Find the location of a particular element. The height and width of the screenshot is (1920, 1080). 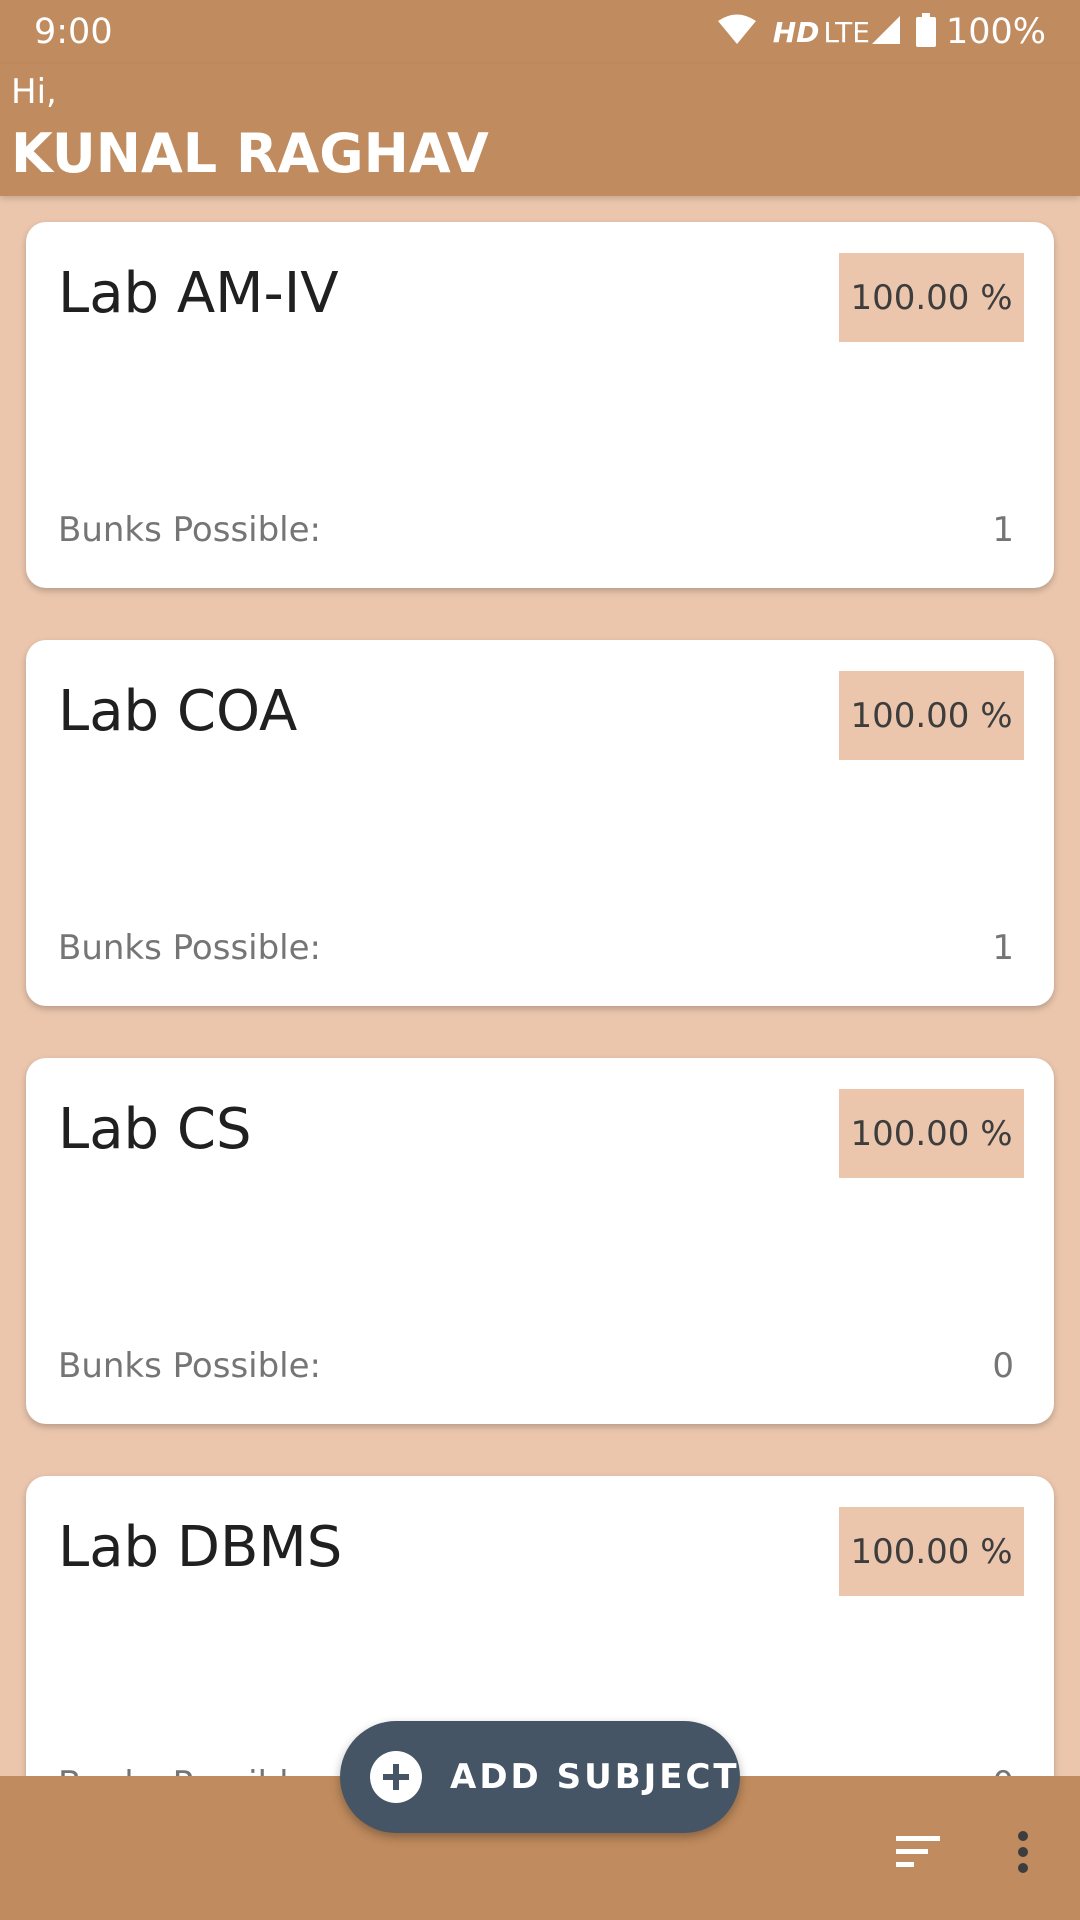

greeting-text: Hi, is located at coordinates (34, 92).